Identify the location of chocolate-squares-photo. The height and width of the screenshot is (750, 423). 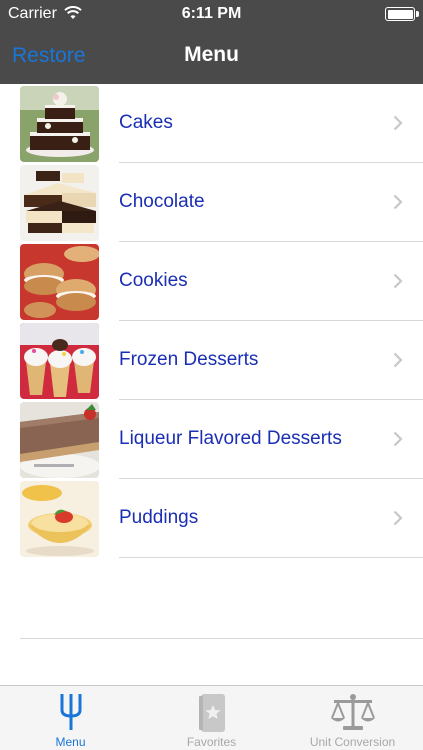
(59, 203).